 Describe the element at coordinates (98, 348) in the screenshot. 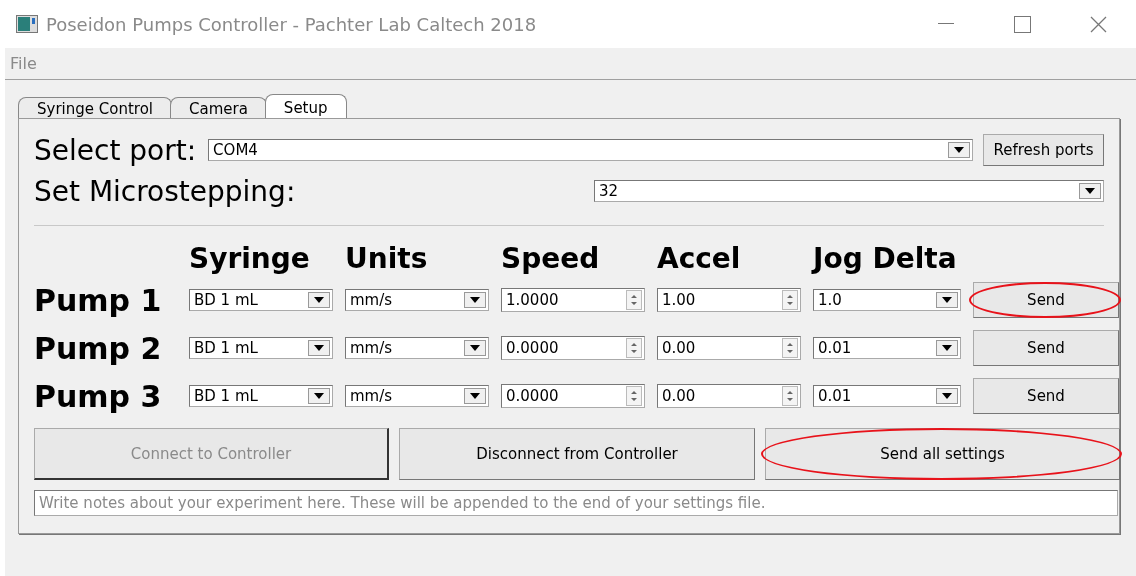

I see `pump-label: Pump 2` at that location.